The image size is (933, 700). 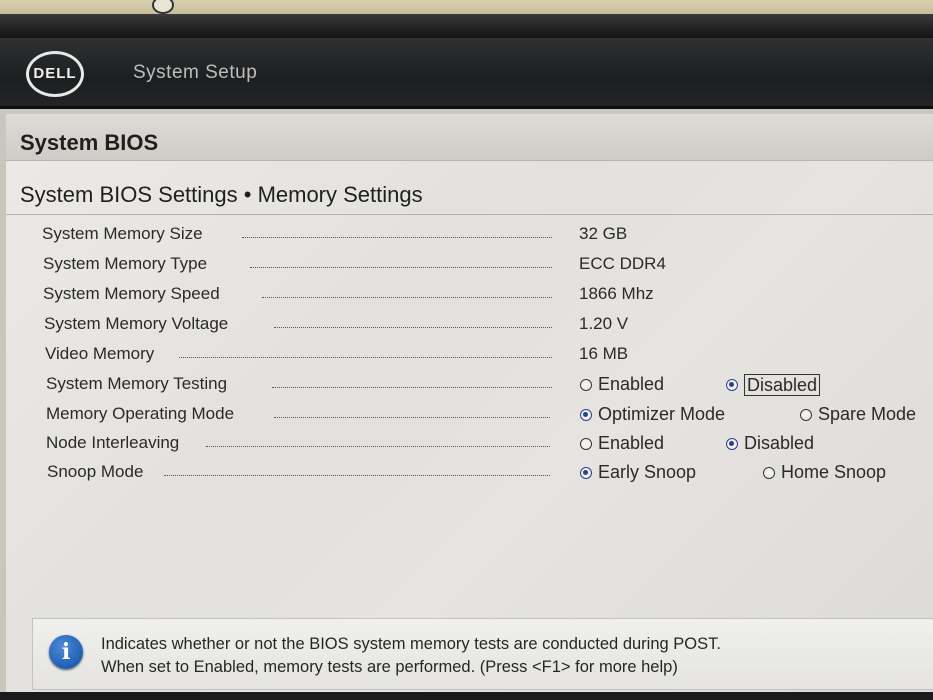 What do you see at coordinates (66, 652) in the screenshot?
I see `info-icon: i` at bounding box center [66, 652].